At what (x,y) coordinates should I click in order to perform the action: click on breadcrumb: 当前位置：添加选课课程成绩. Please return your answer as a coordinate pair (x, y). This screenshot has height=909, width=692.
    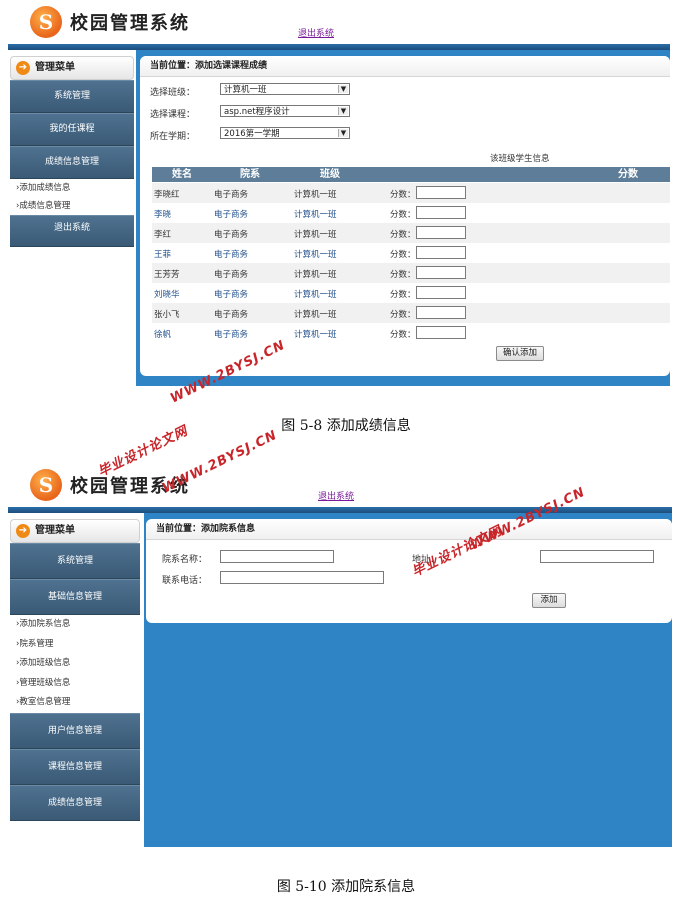
    Looking at the image, I should click on (405, 66).